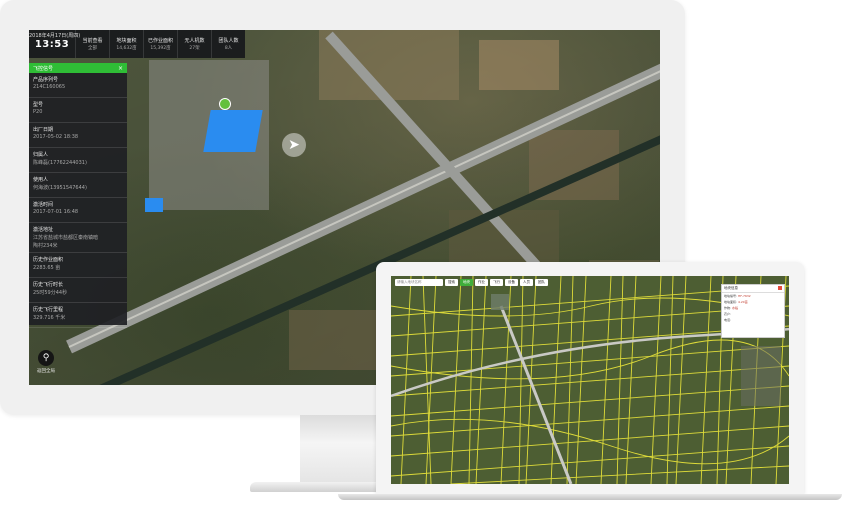 This screenshot has width=845, height=505. I want to click on drone-location-marker, so click(225, 104).